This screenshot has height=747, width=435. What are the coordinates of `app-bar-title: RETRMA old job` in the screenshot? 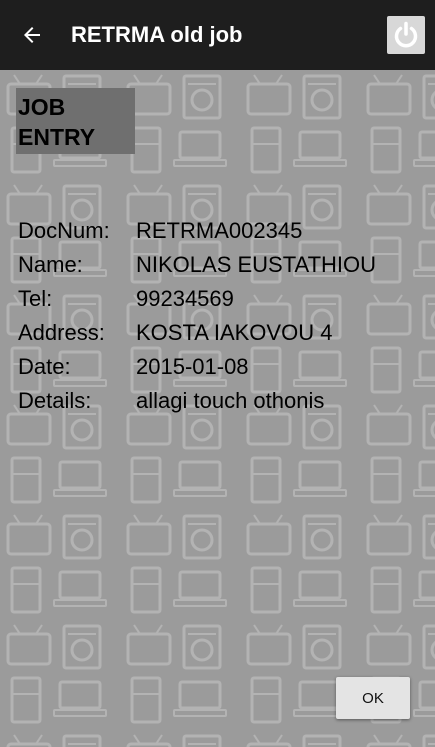 It's located at (157, 34).